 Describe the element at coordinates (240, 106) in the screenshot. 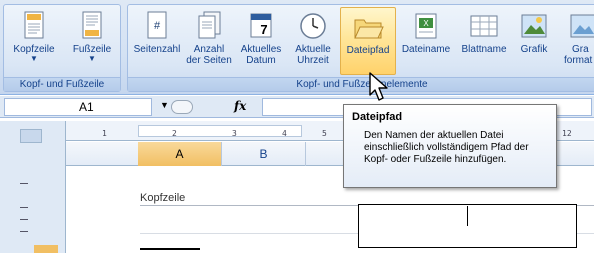

I see `insert-function-button: fx` at that location.